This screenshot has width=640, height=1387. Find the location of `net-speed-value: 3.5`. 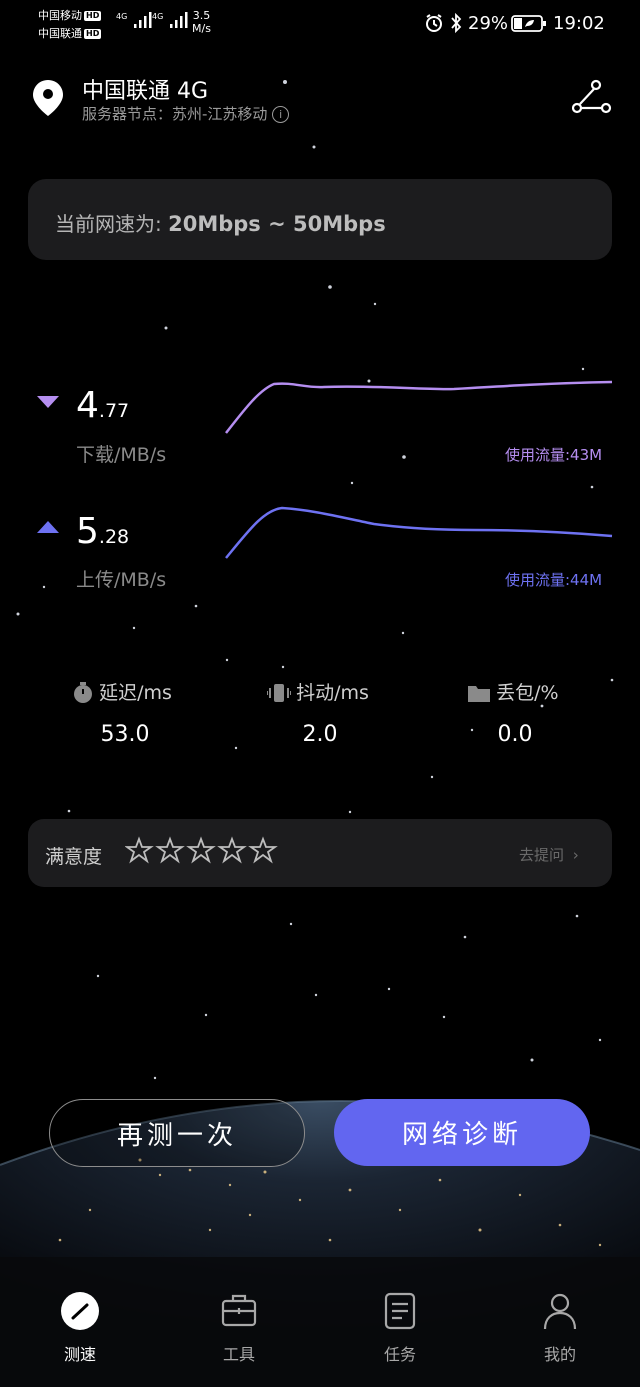

net-speed-value: 3.5 is located at coordinates (201, 15).